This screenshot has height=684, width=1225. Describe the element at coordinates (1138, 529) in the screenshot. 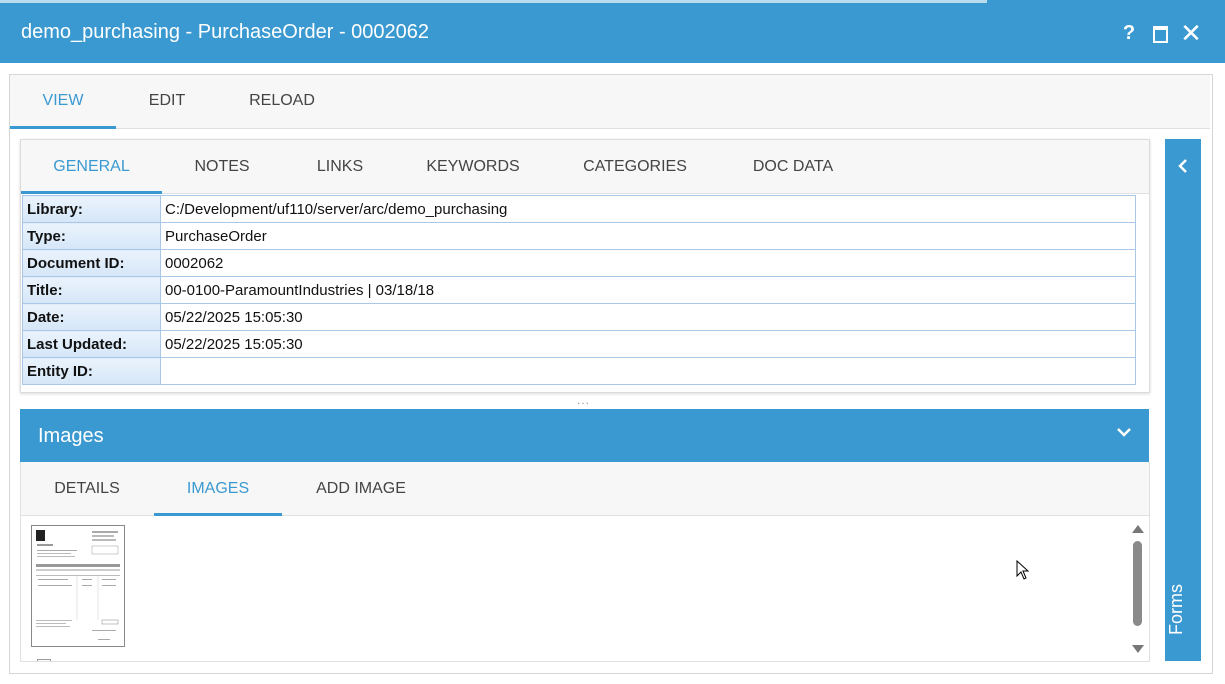

I see `scroll-up-icon` at that location.